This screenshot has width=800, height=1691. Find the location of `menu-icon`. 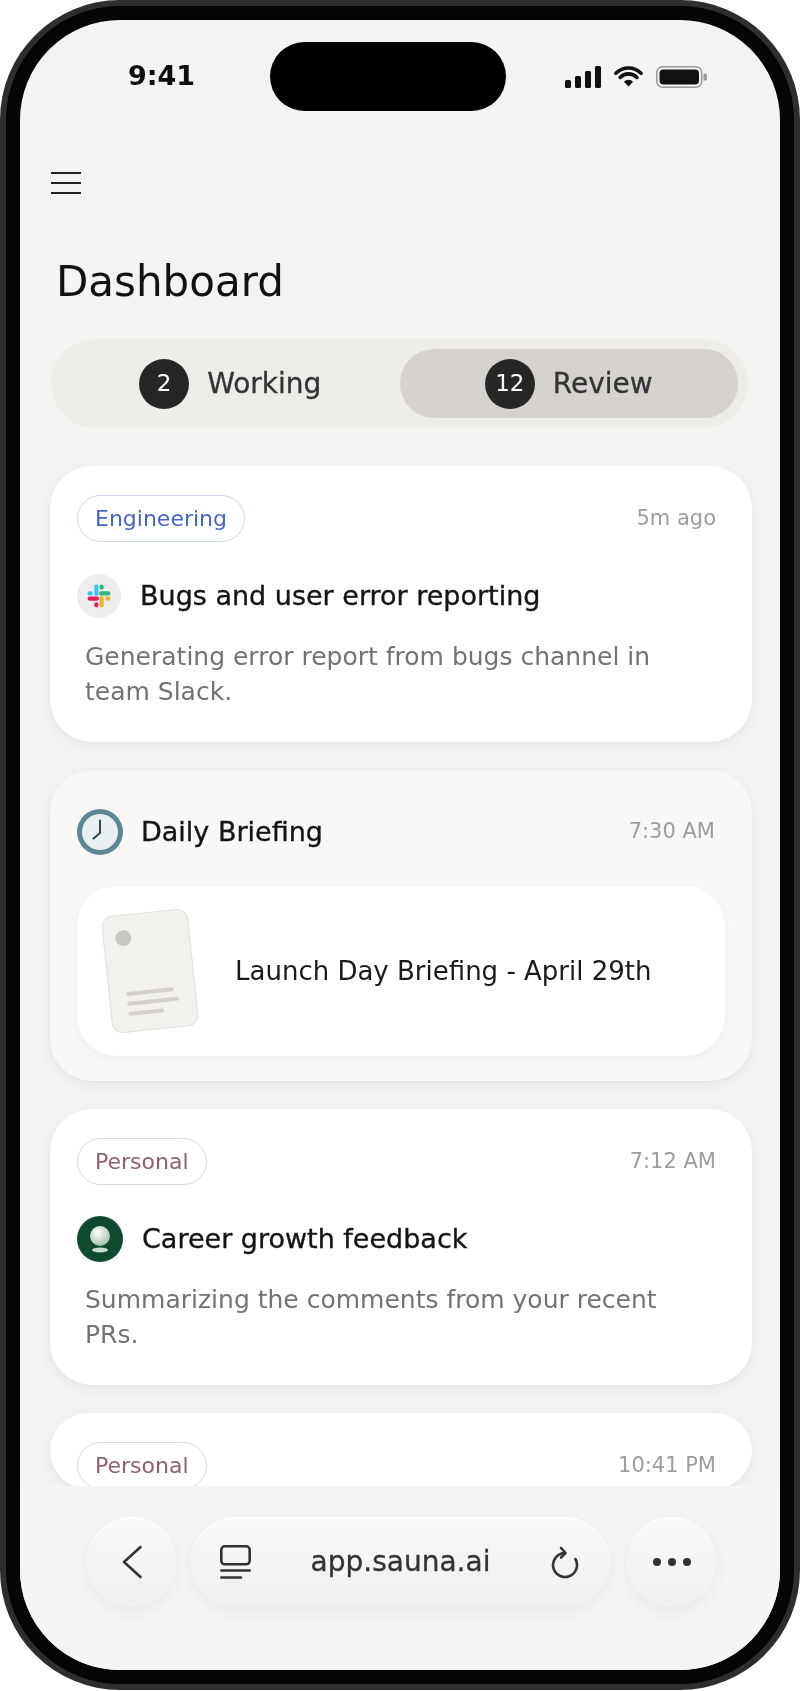

menu-icon is located at coordinates (66, 183).